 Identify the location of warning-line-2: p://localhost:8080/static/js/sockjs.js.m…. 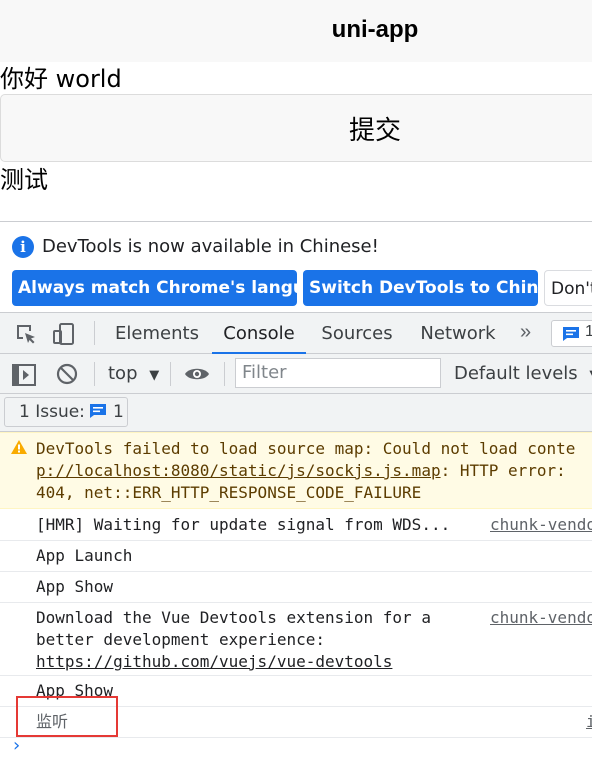
(301, 471).